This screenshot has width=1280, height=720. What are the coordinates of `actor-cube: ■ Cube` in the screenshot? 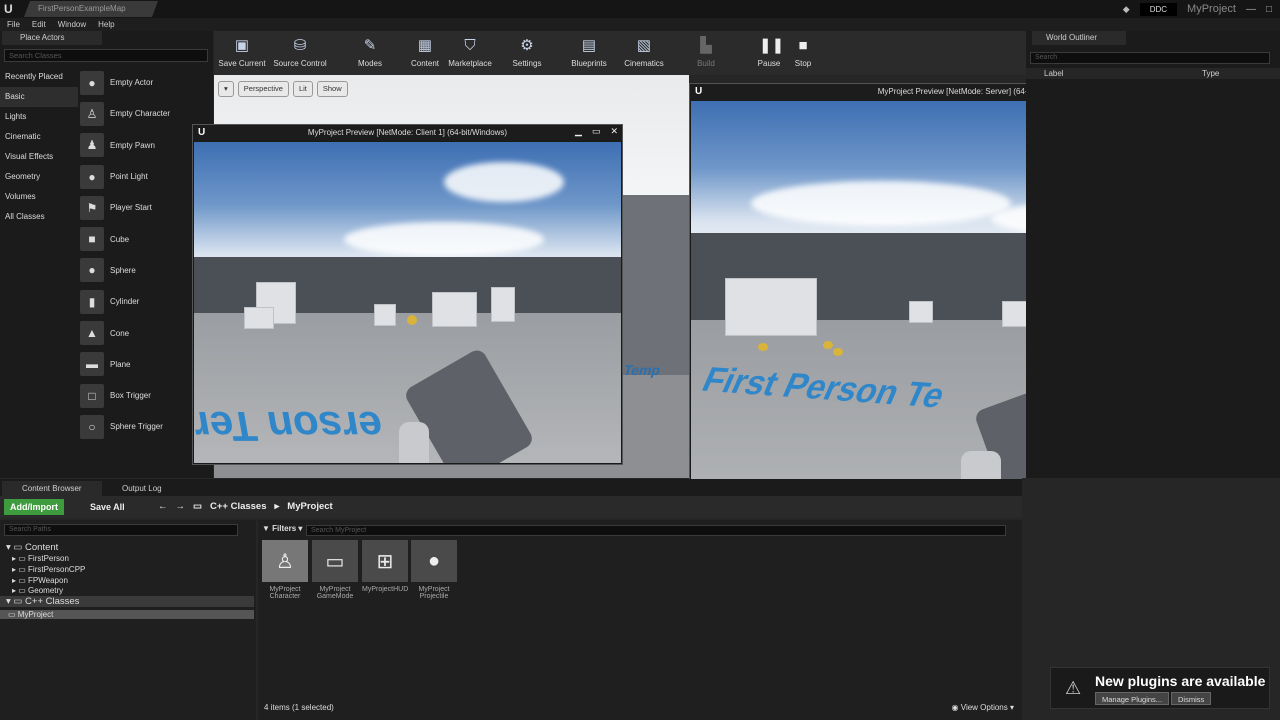 It's located at (145, 238).